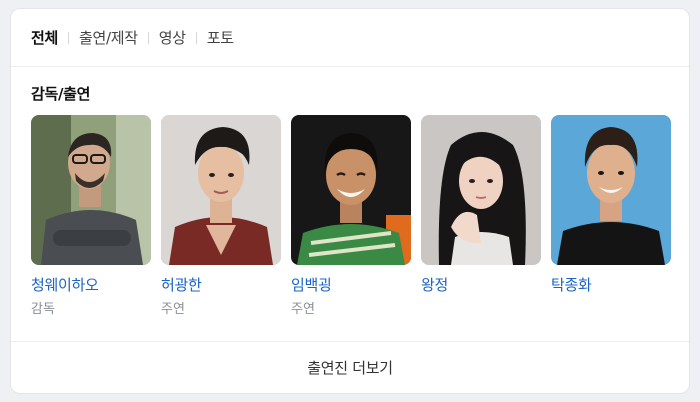 This screenshot has height=402, width=700. I want to click on person-card: 청웨이하오 감독, so click(91, 217).